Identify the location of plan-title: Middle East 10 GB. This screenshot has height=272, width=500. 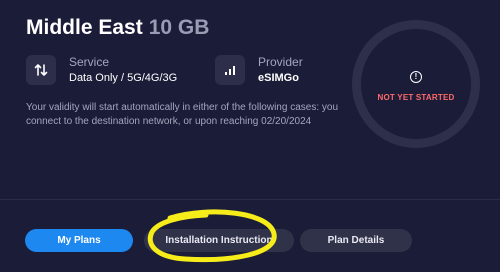
(117, 28).